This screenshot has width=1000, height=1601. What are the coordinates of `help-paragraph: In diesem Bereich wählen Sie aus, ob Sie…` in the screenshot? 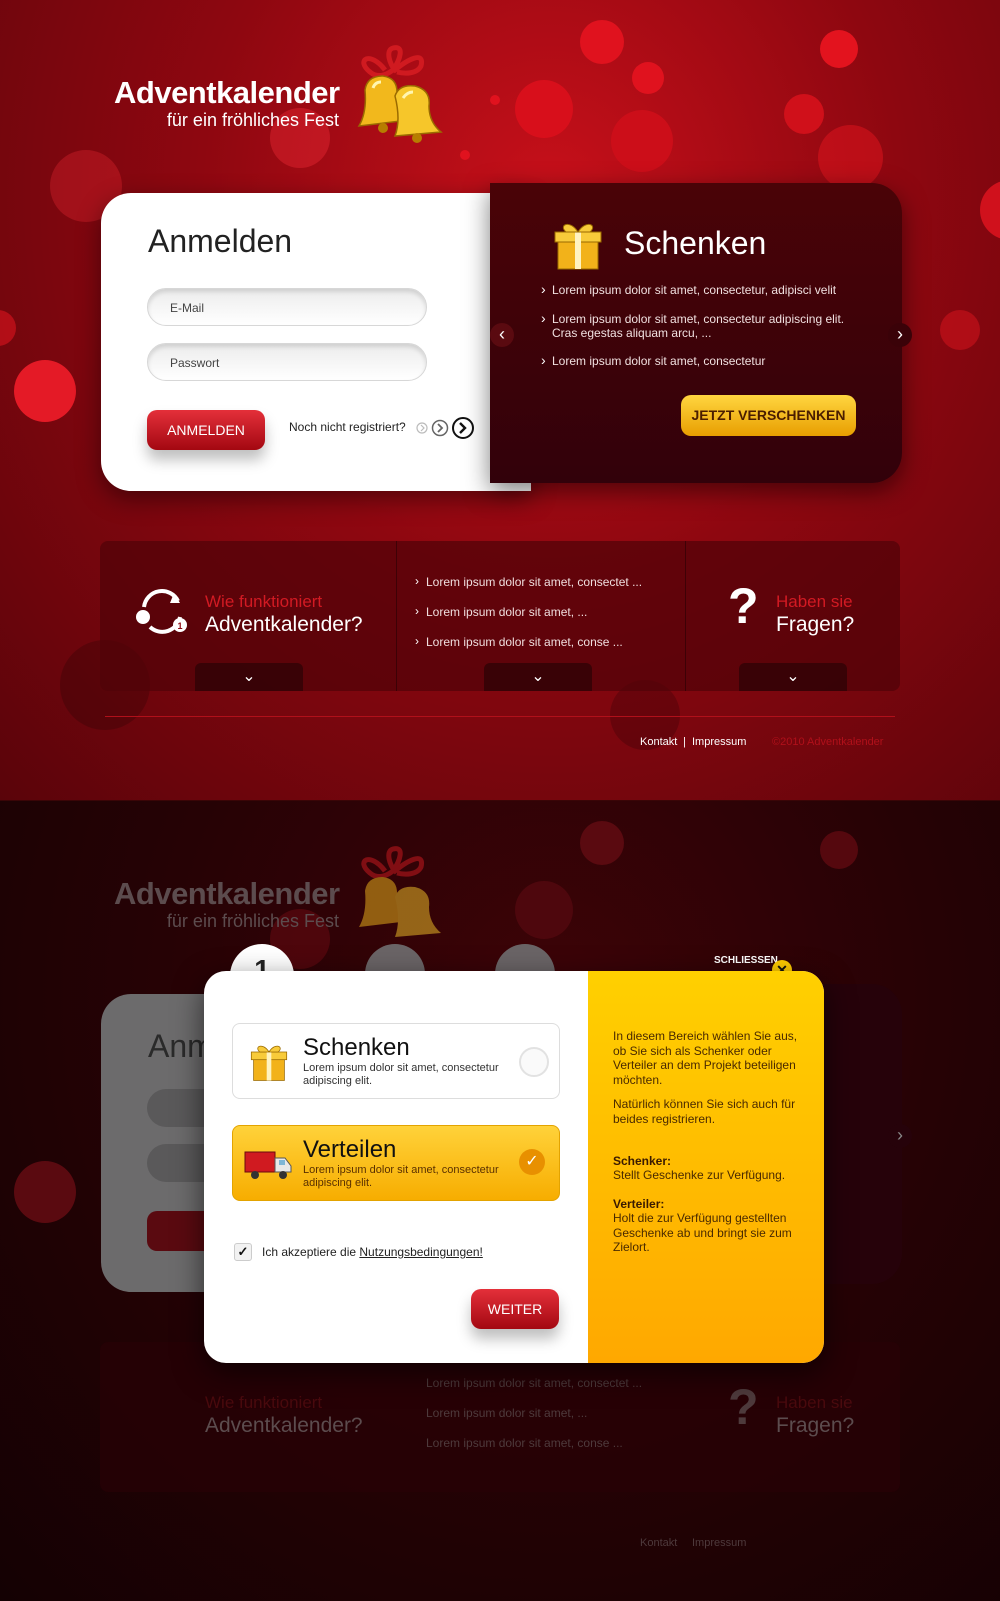 It's located at (705, 1058).